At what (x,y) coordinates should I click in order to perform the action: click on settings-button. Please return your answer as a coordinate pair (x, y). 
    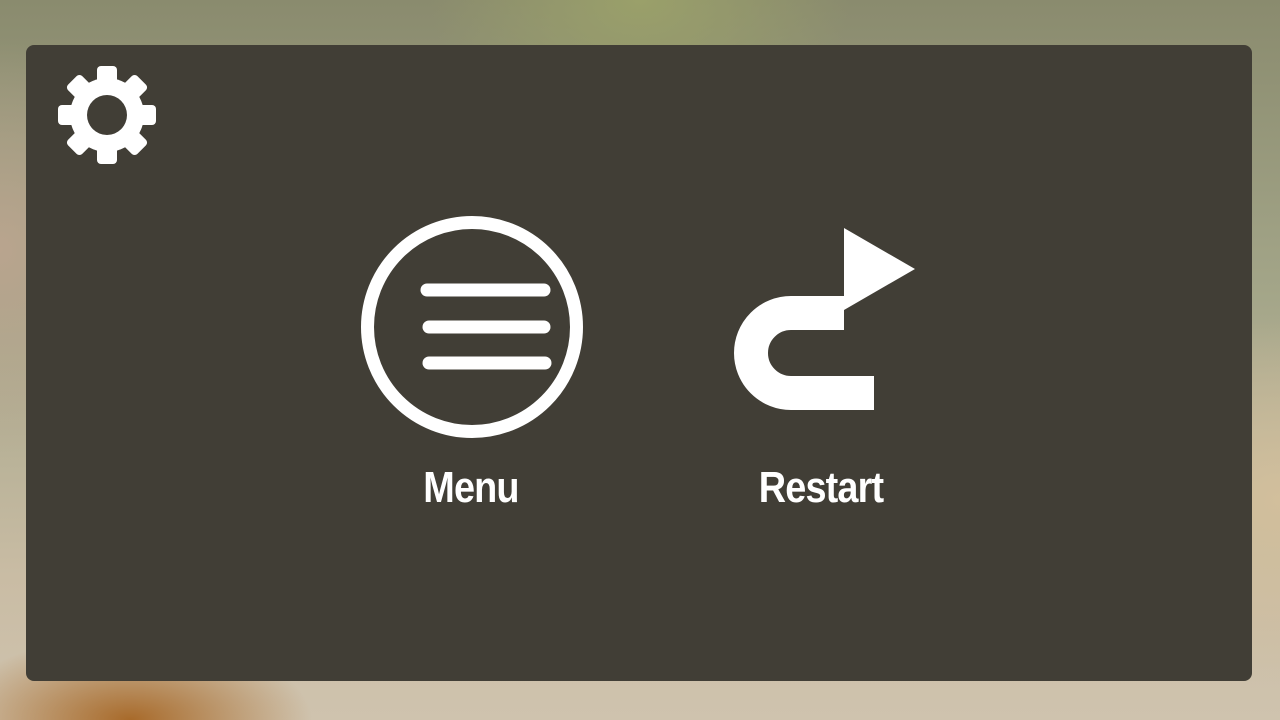
    Looking at the image, I should click on (107, 115).